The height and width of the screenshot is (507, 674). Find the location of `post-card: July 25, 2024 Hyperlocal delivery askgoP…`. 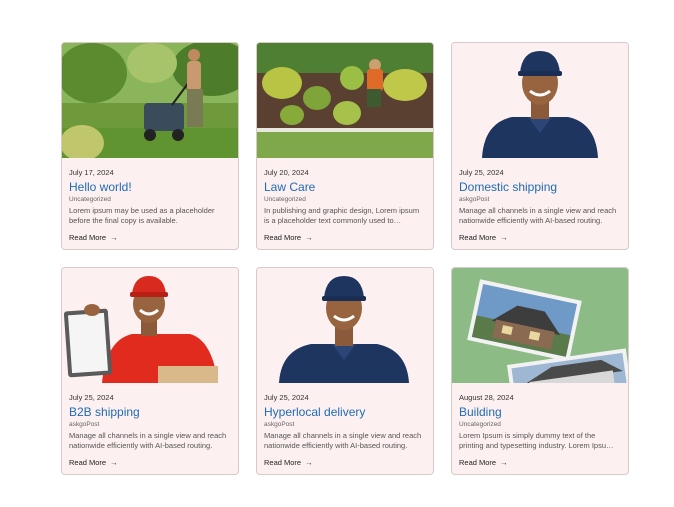

post-card: July 25, 2024 Hyperlocal delivery askgoP… is located at coordinates (345, 371).